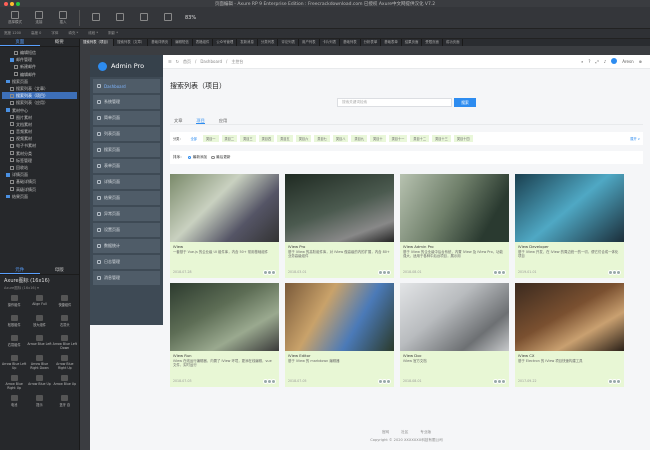  What do you see at coordinates (39, 280) in the screenshot?
I see `library-title: Axure图标 (16x16)` at bounding box center [39, 280].